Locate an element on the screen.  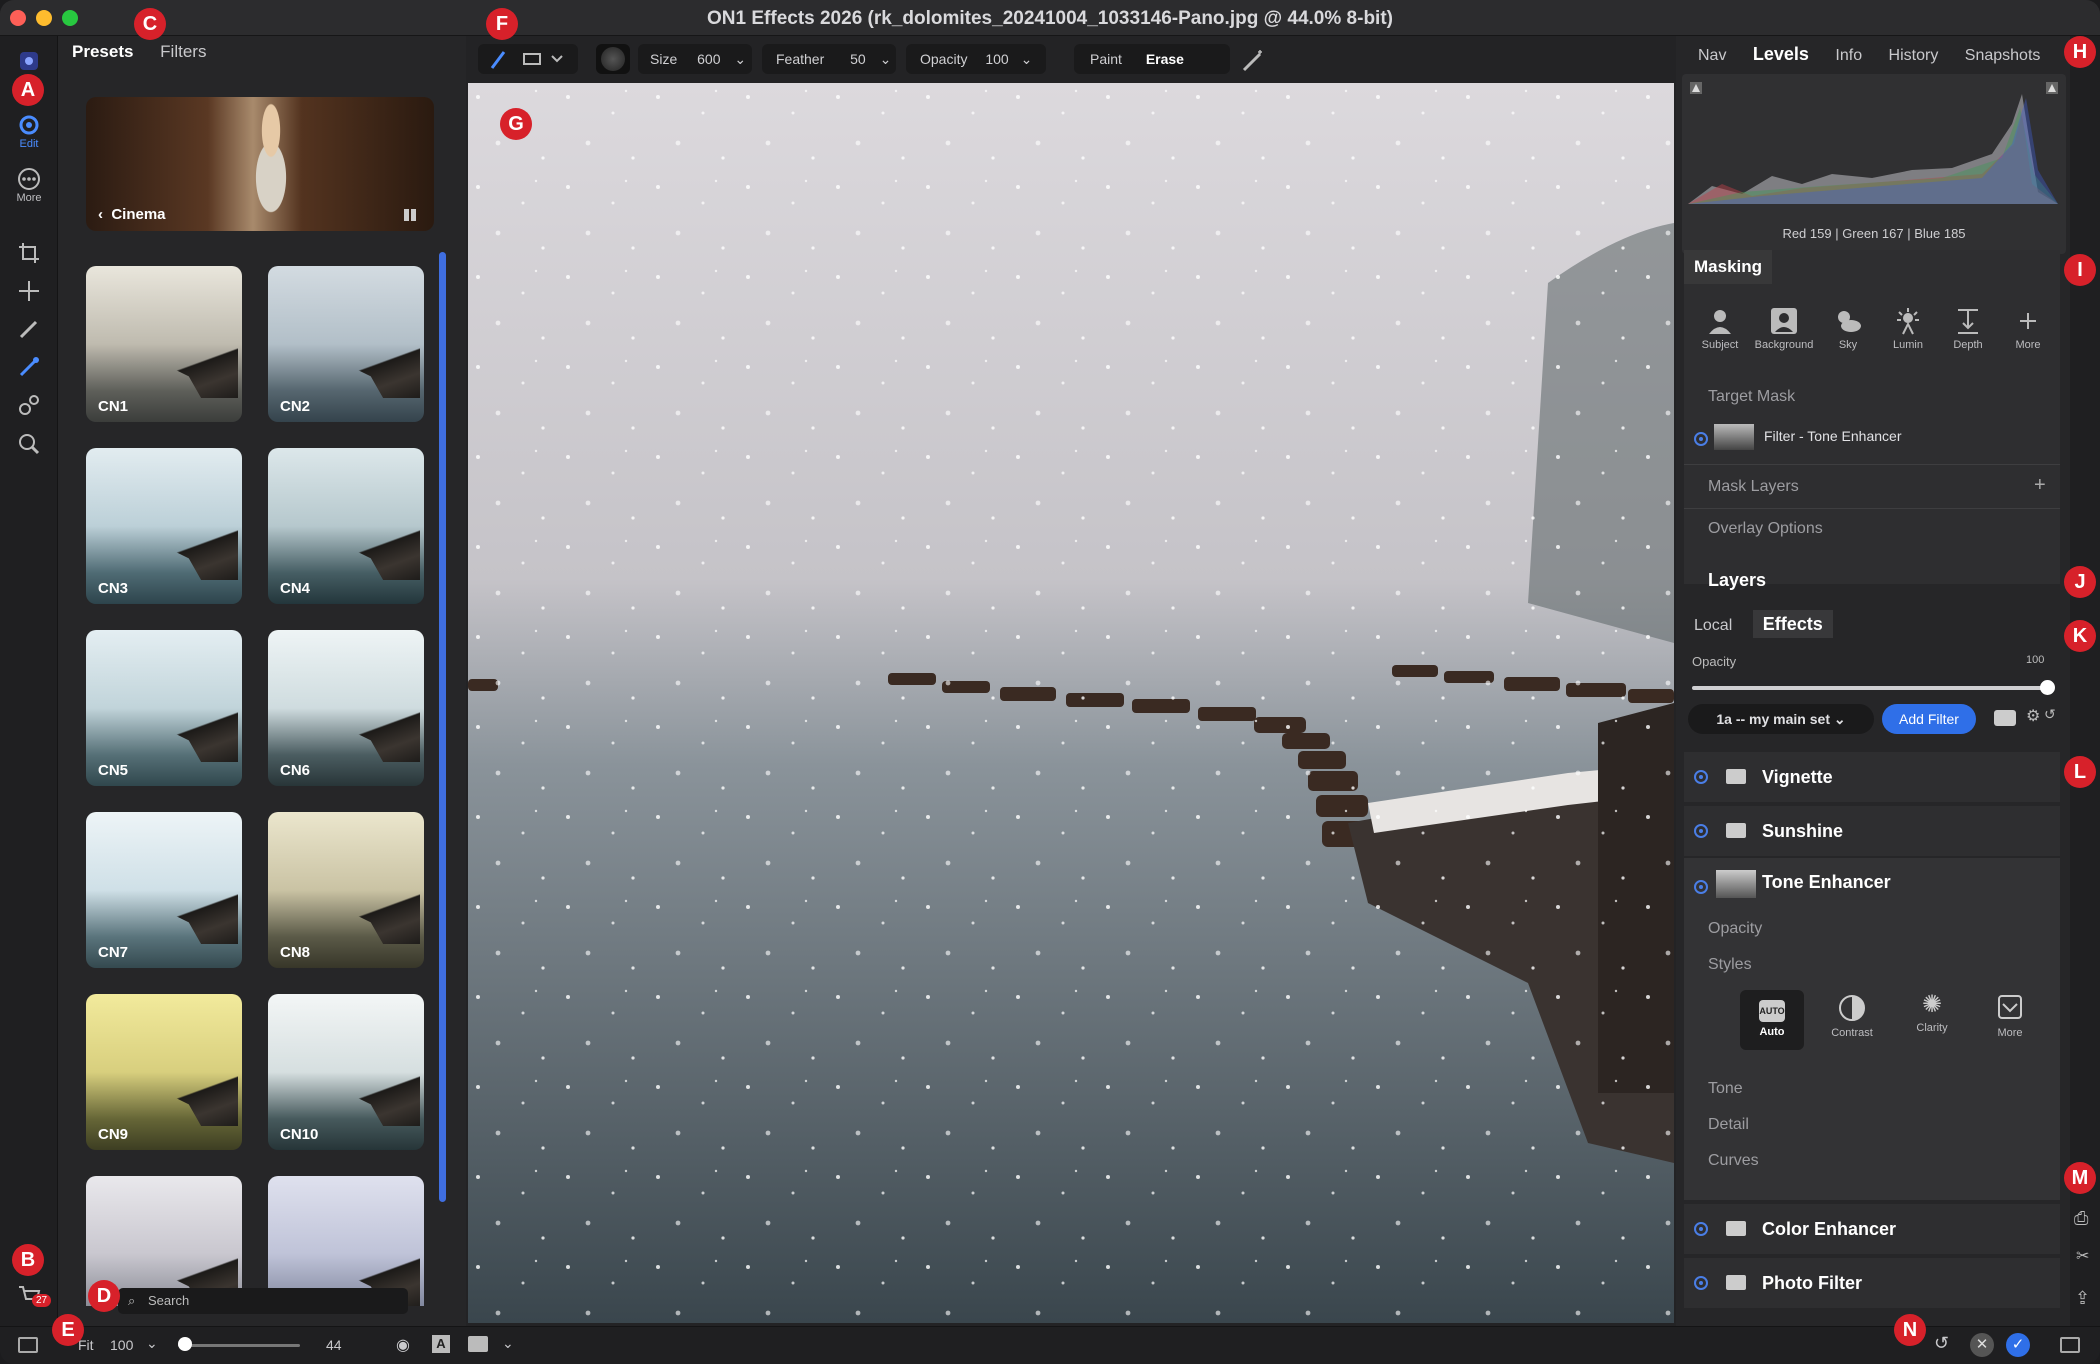
mask-background-button: Background is located at coordinates (1784, 328).